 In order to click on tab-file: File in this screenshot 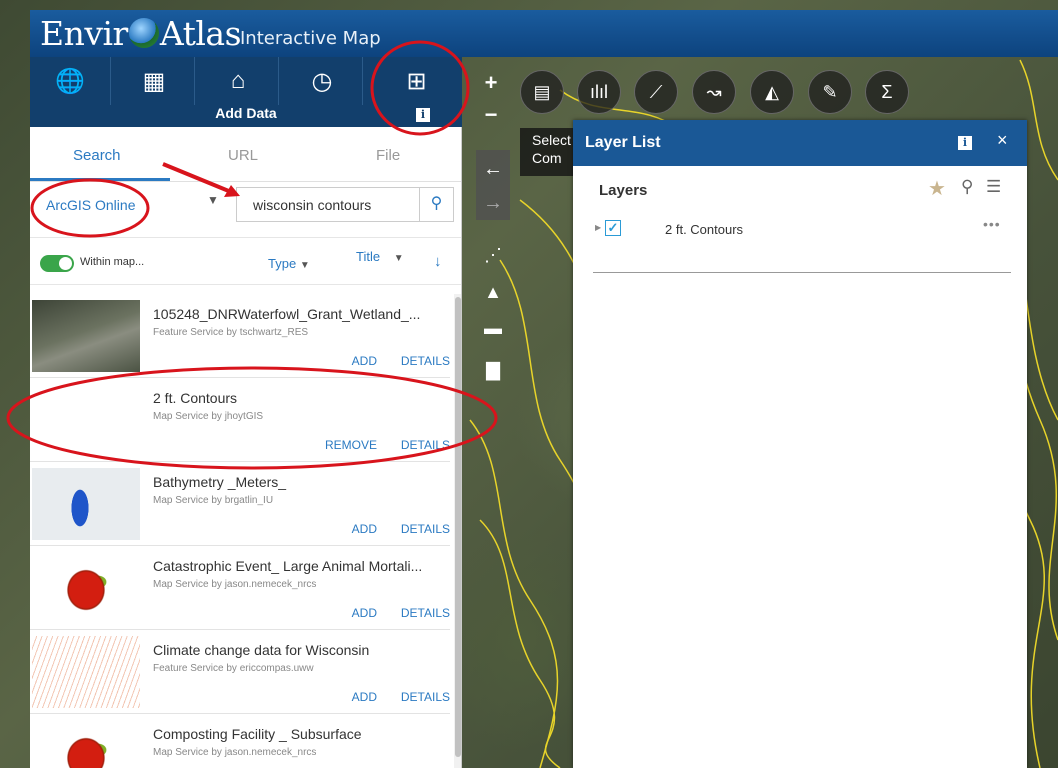, I will do `click(388, 155)`.